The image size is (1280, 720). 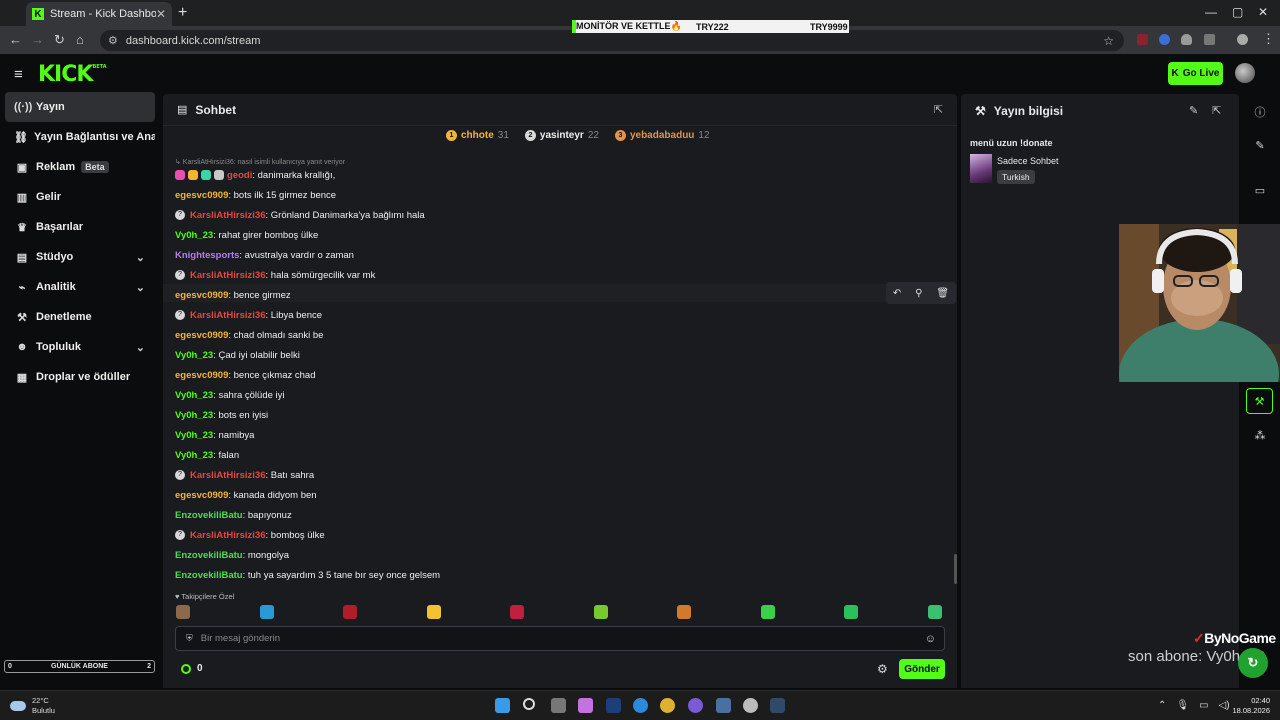 I want to click on sidebar-item-droplar: ▦ Droplar ve ödüller, so click(x=80, y=377).